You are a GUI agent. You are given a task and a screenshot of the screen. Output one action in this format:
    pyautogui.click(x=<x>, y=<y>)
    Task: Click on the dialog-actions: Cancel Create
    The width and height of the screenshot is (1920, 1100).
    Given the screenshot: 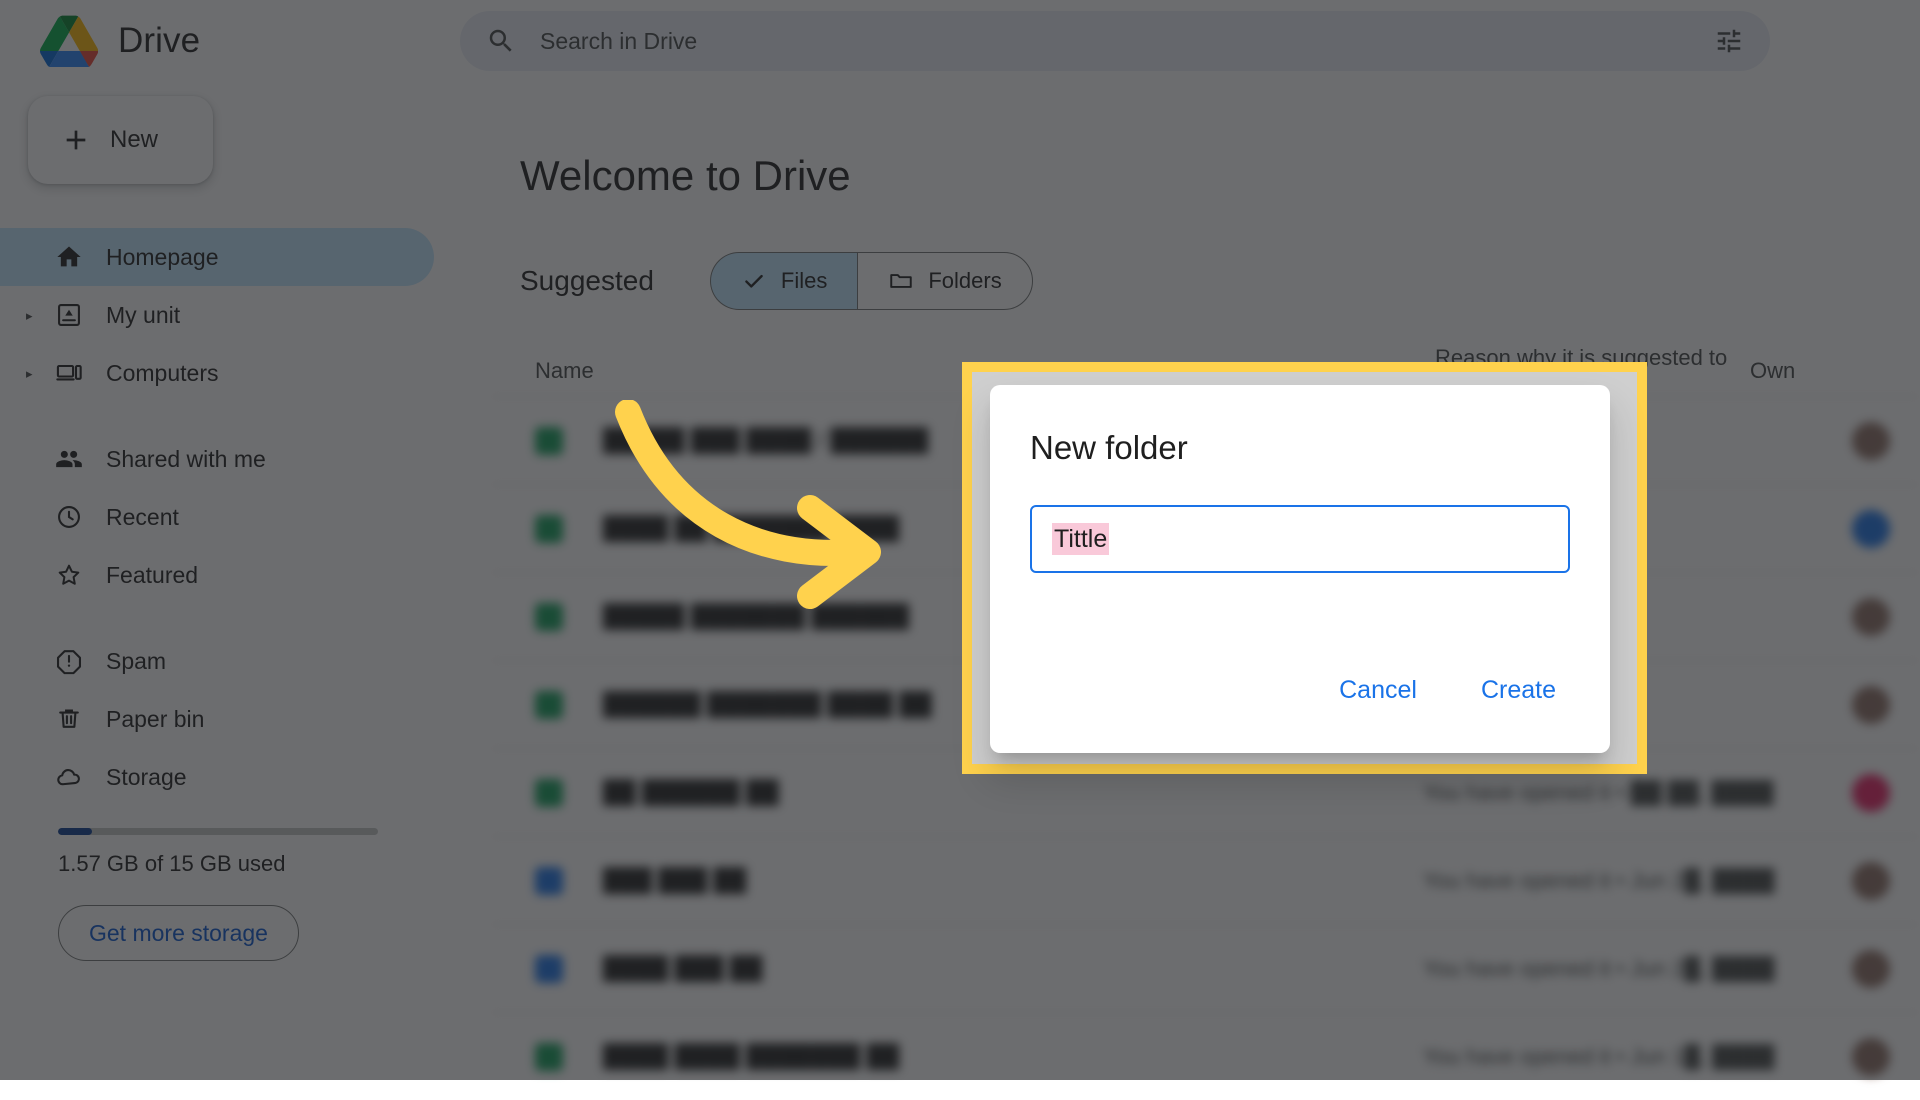 What is the action you would take?
    pyautogui.click(x=1300, y=693)
    